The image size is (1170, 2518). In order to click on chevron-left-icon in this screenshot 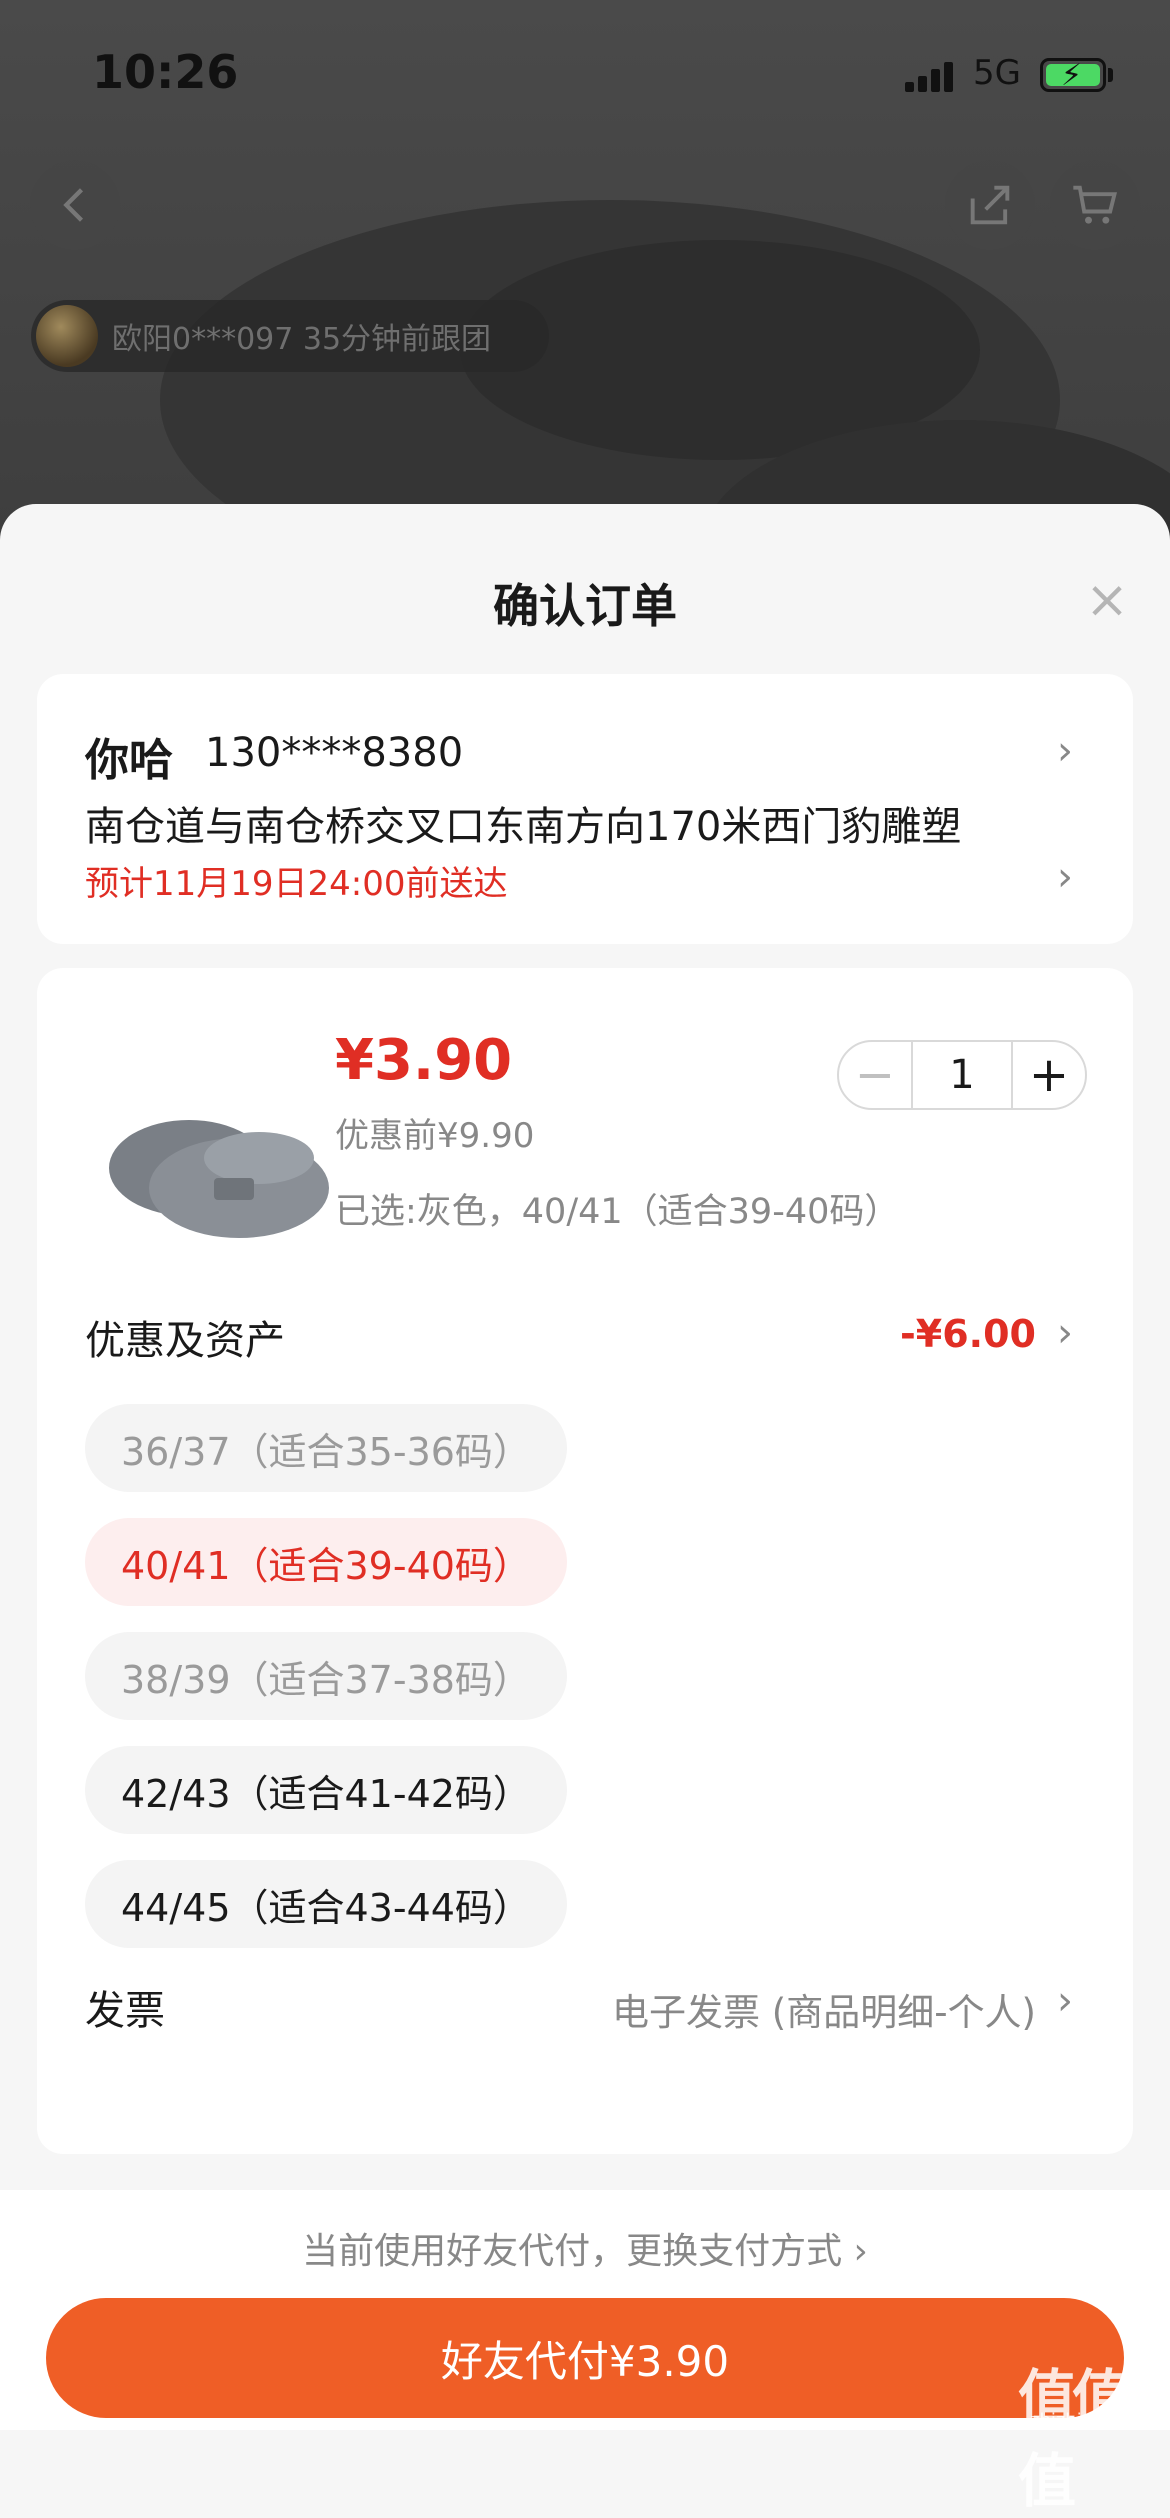, I will do `click(73, 205)`.